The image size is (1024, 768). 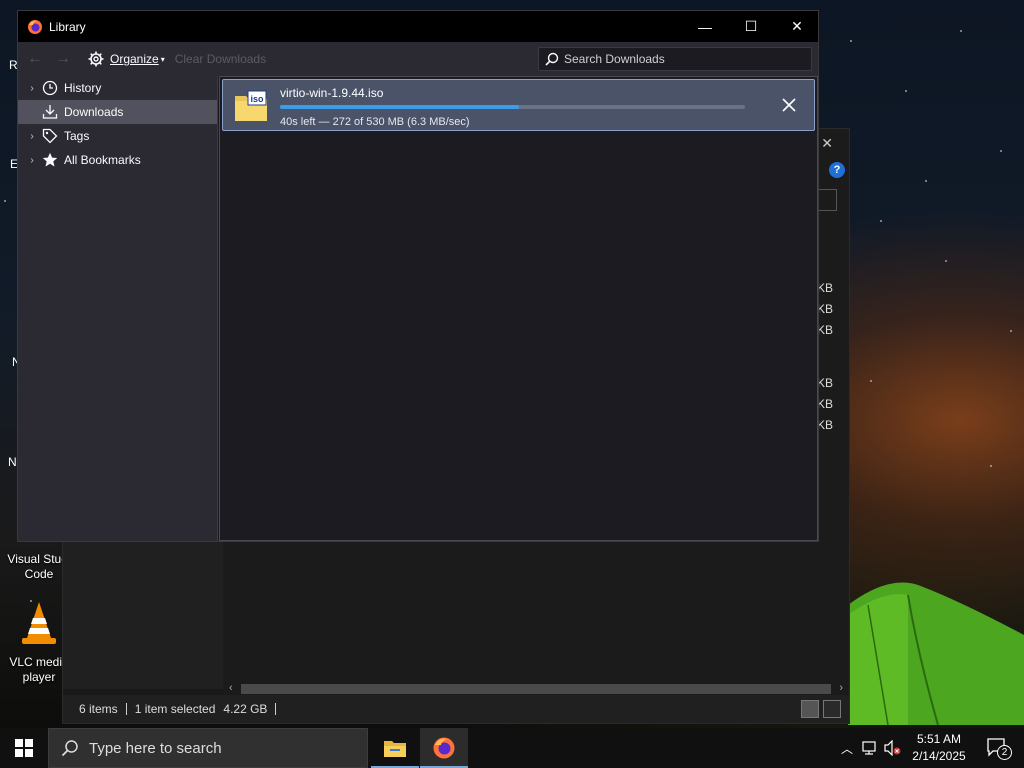 I want to click on back-button: ←, so click(x=35, y=59).